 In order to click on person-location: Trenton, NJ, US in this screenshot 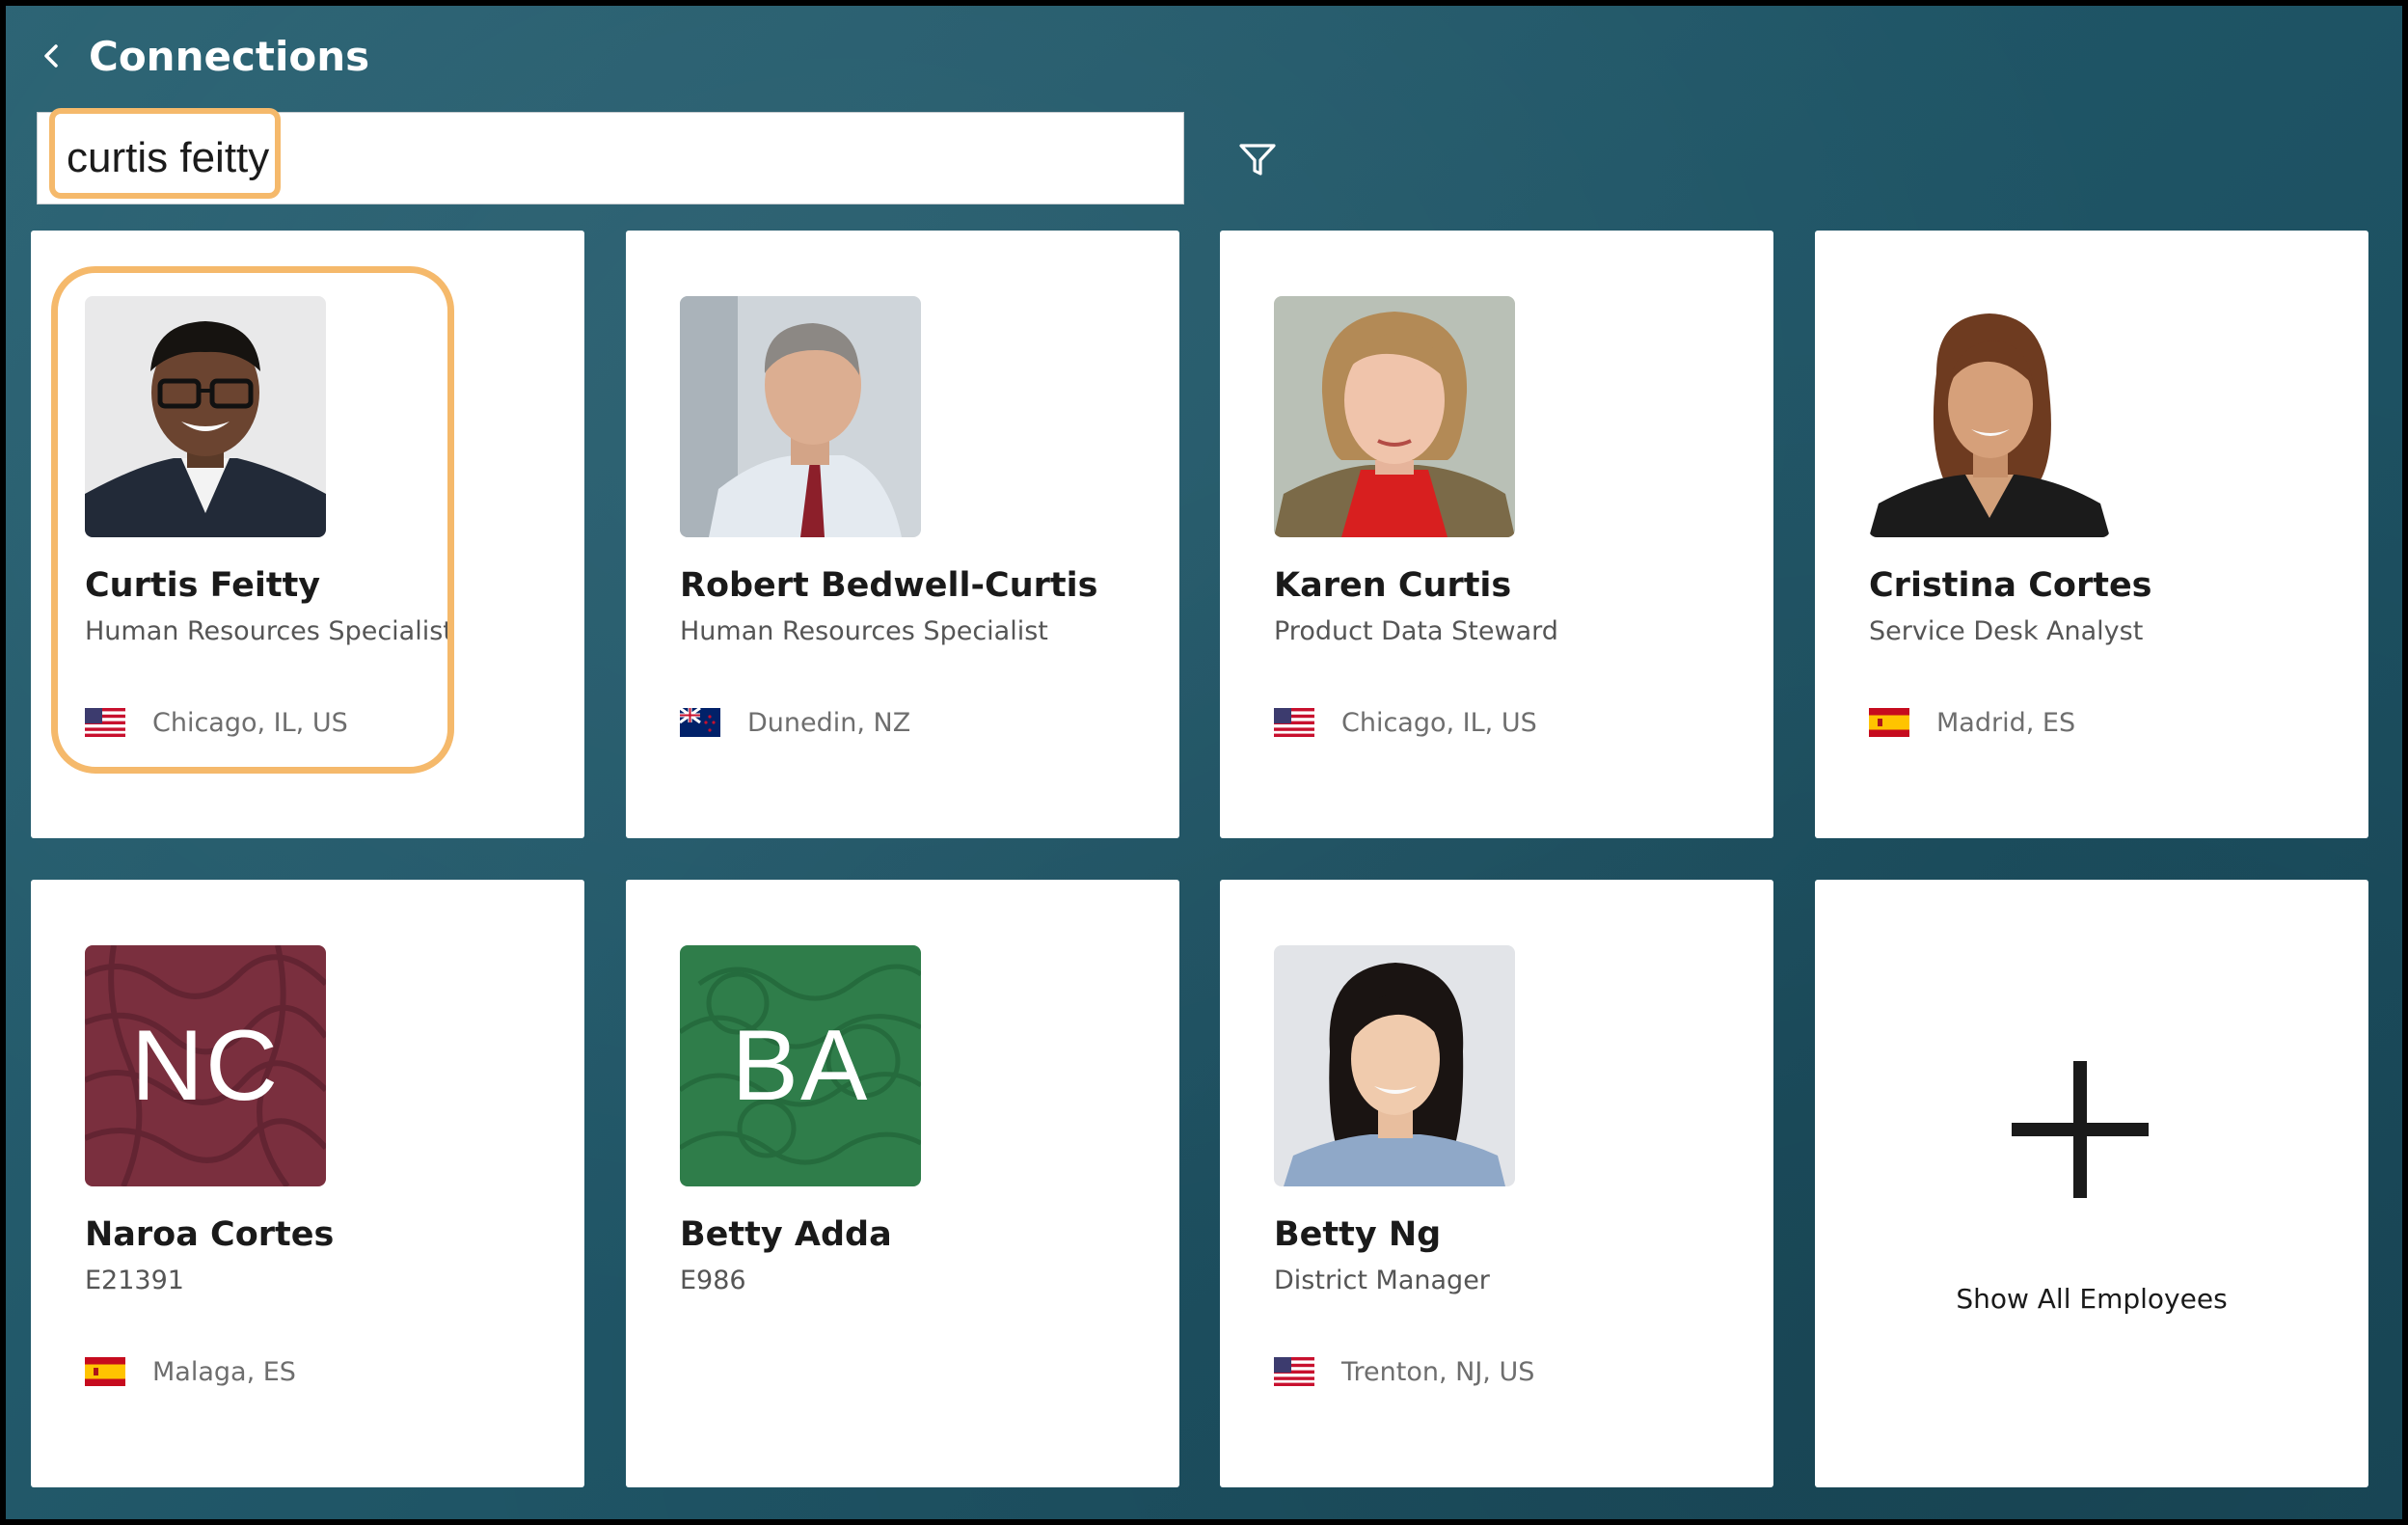, I will do `click(1404, 1371)`.